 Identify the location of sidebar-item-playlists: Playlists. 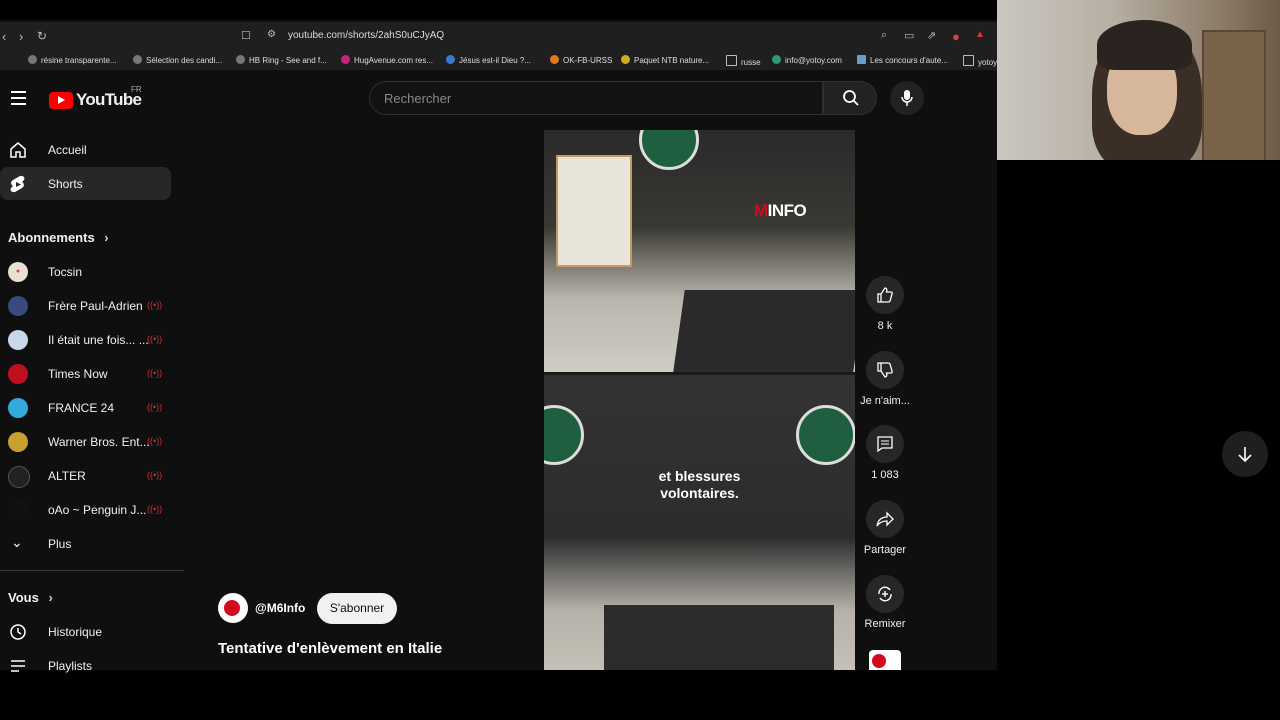
(85, 665).